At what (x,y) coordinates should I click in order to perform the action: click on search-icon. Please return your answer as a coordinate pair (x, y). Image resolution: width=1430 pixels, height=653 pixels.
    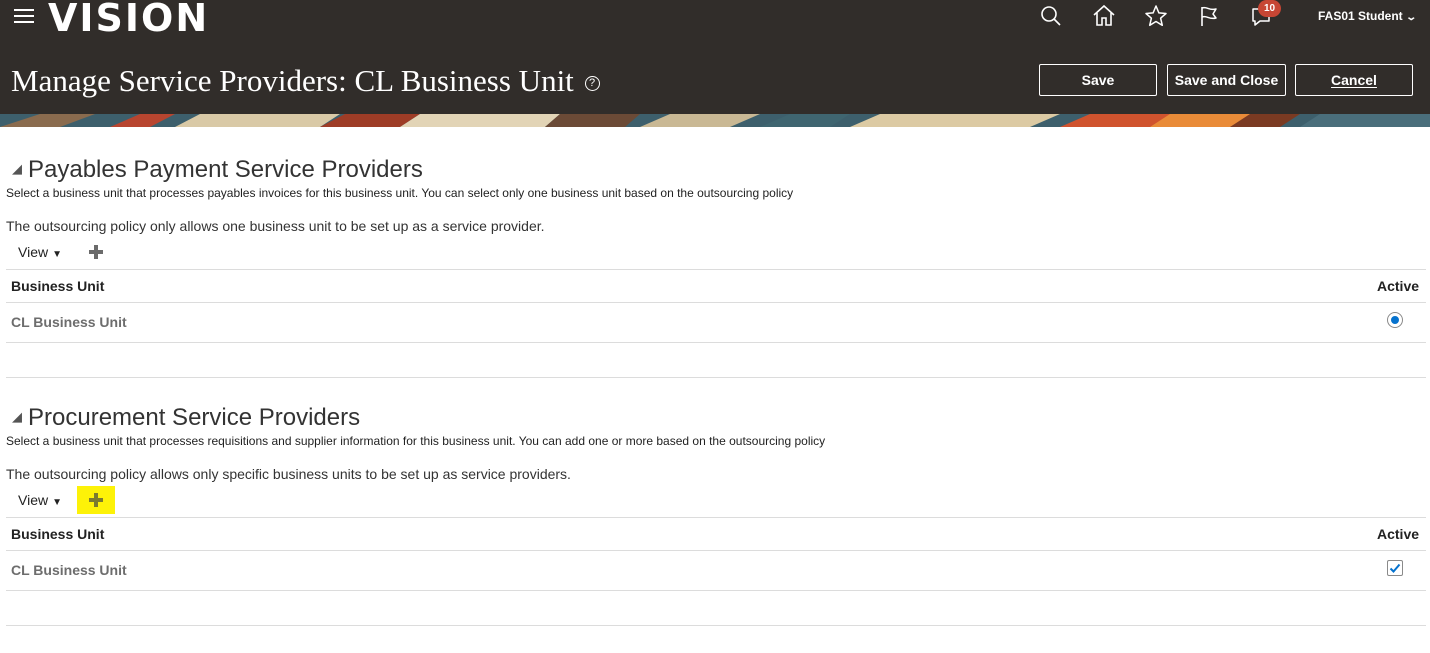
    Looking at the image, I should click on (1051, 16).